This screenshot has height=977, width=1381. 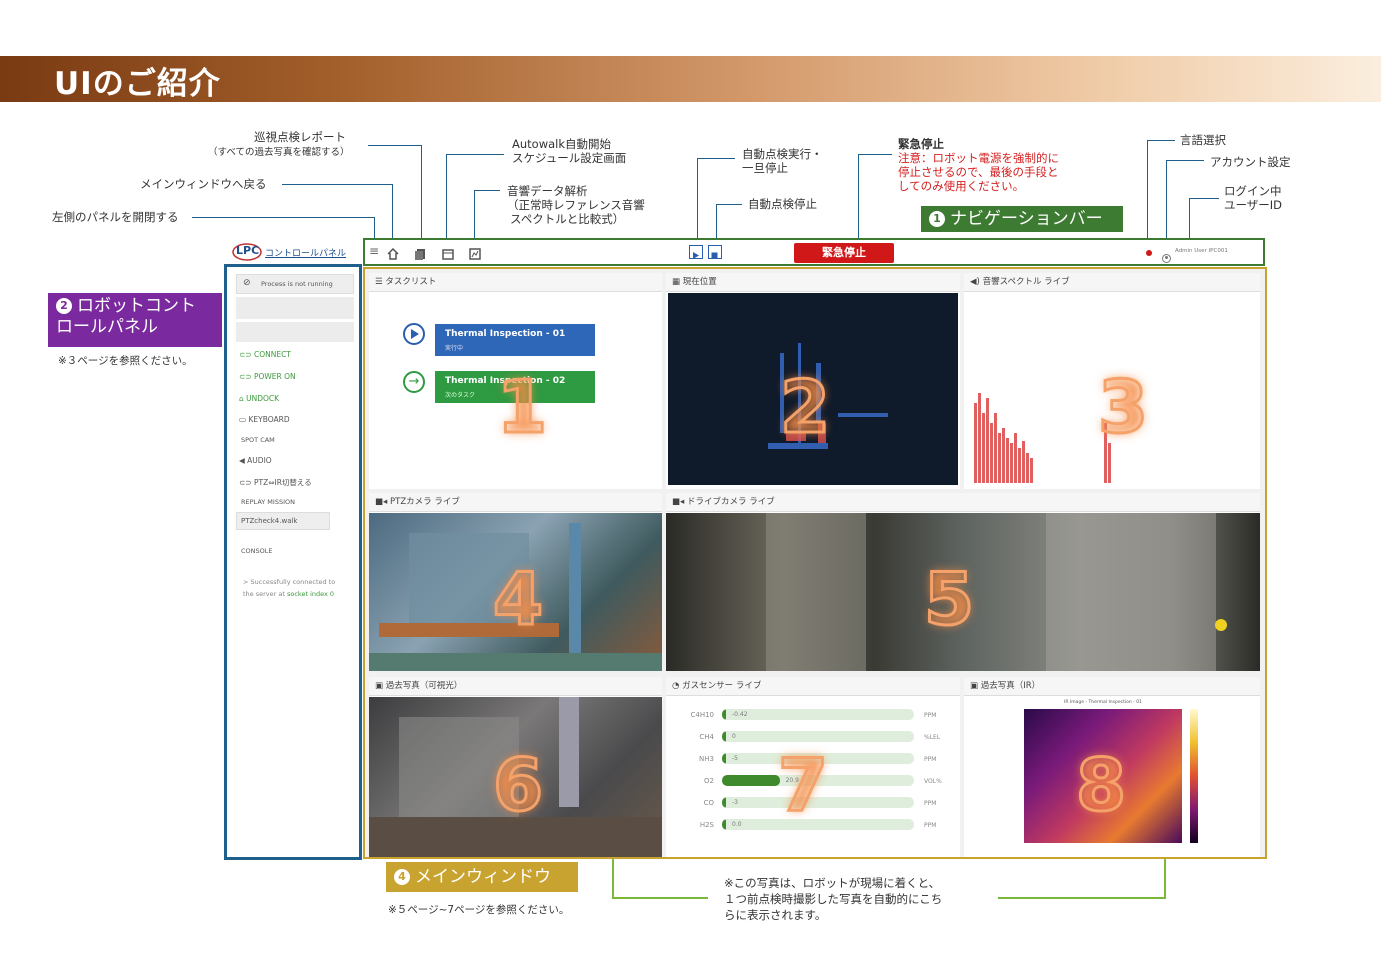 What do you see at coordinates (734, 736) in the screenshot?
I see `gas-sensor-value: 0` at bounding box center [734, 736].